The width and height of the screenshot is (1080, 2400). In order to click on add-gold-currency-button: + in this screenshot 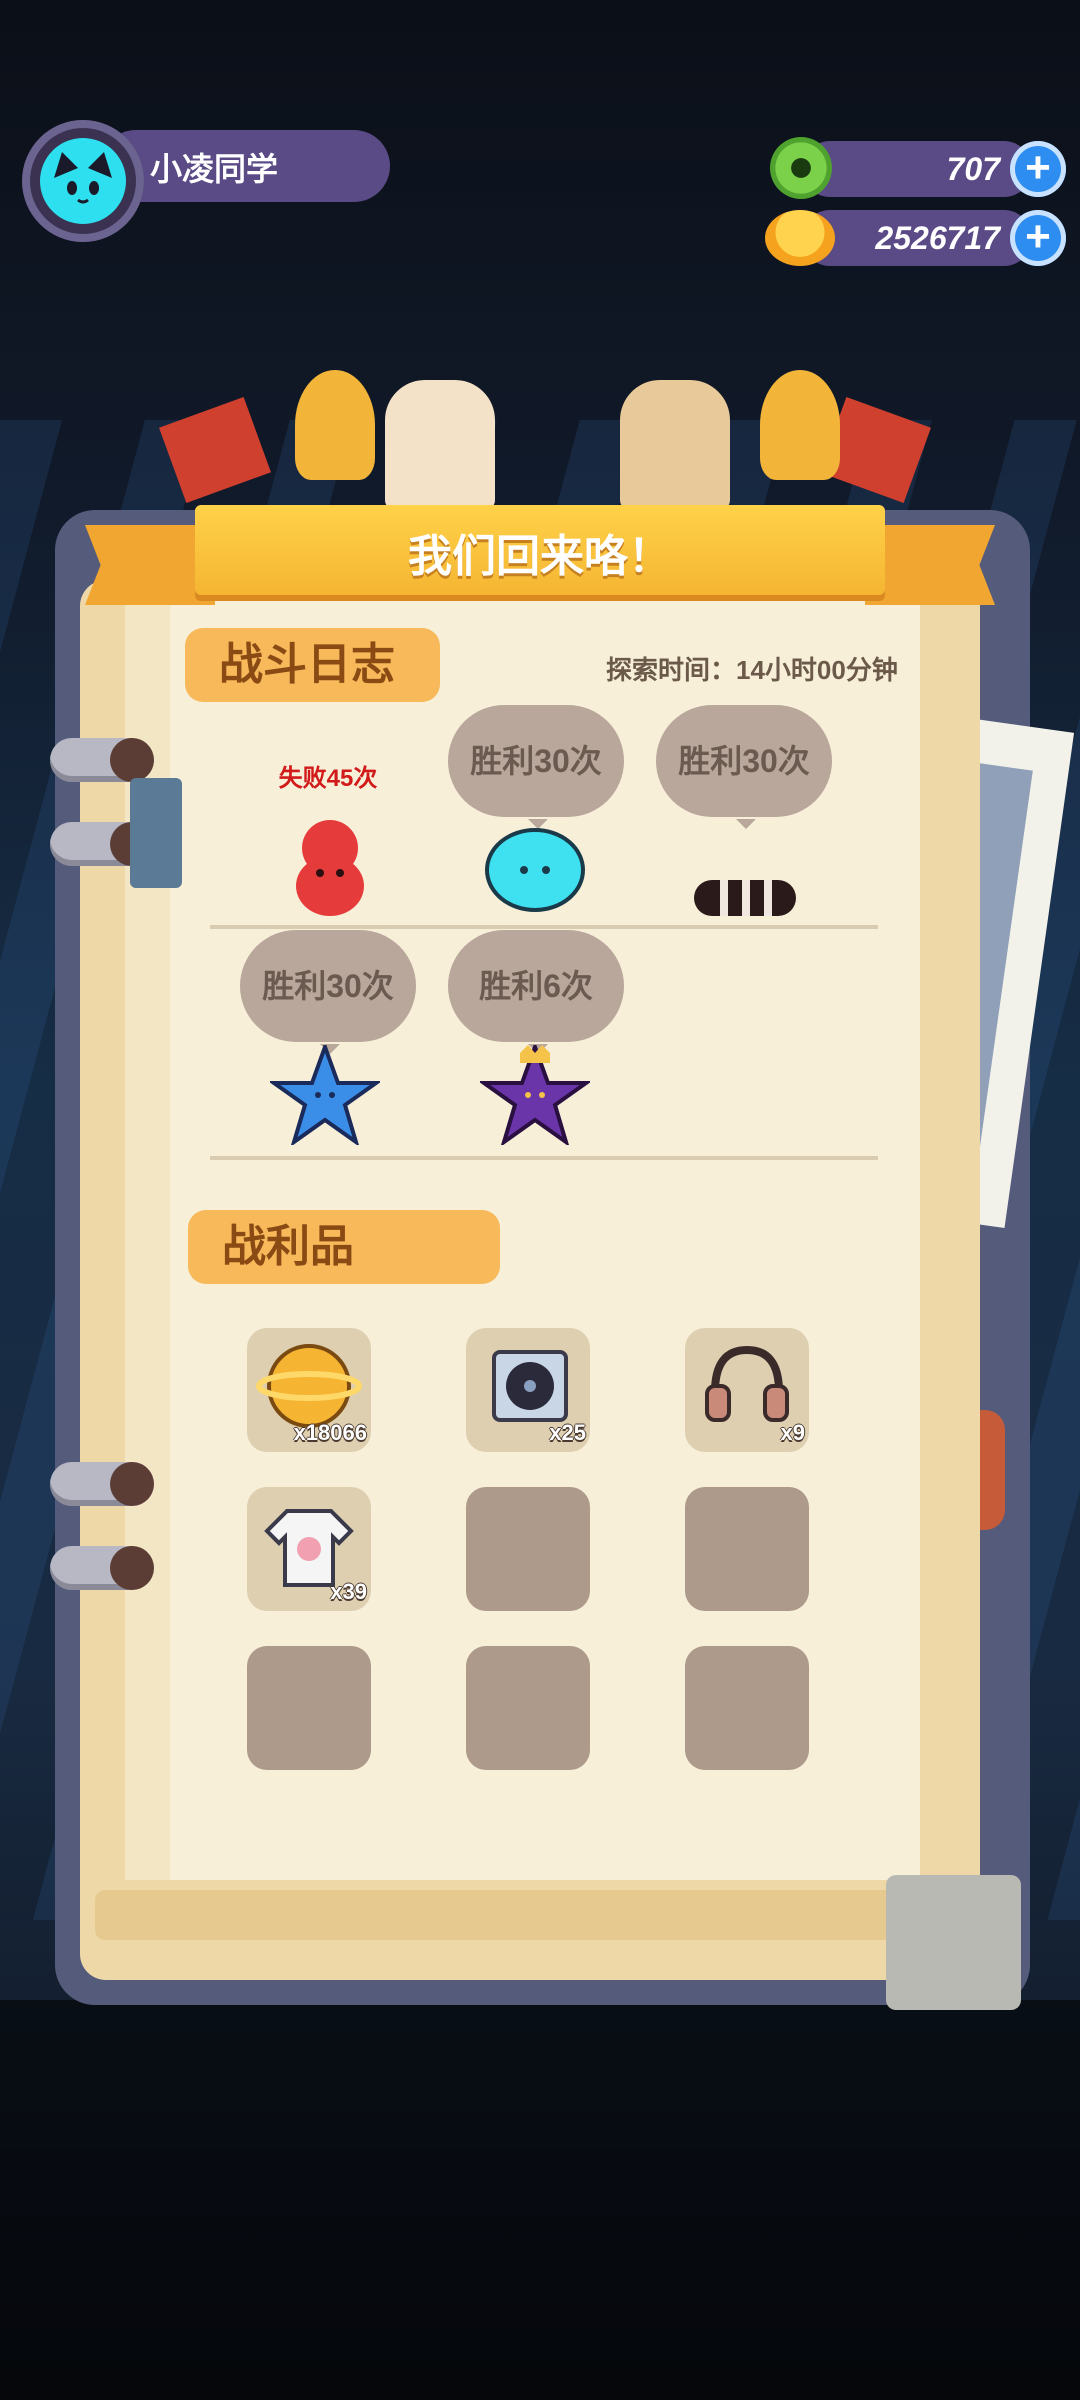, I will do `click(1038, 238)`.